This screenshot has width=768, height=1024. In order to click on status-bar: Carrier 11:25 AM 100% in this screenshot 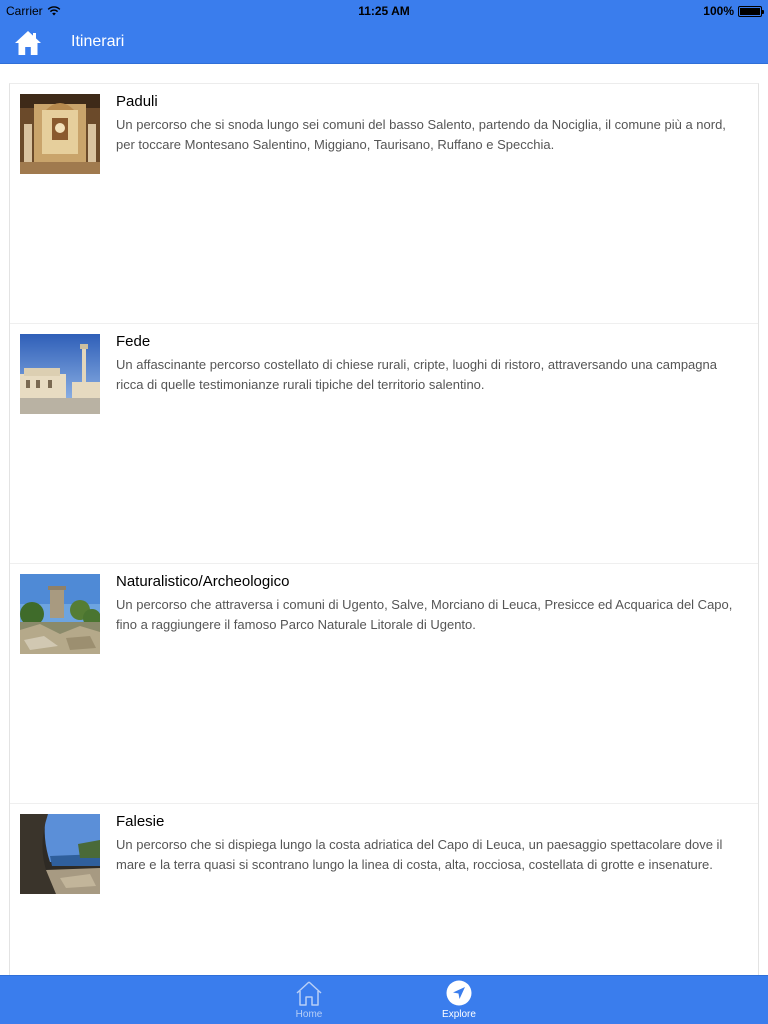, I will do `click(384, 10)`.